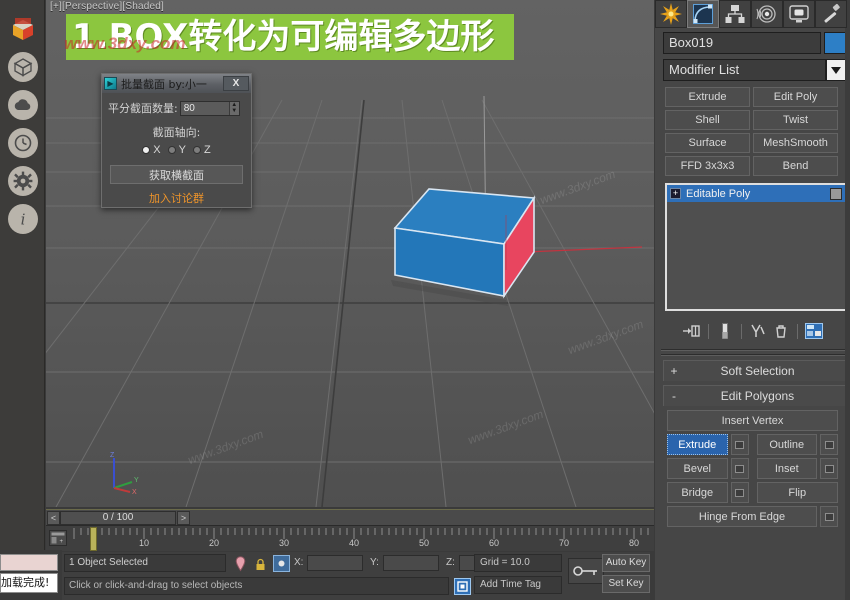 This screenshot has height=600, width=850. Describe the element at coordinates (176, 198) in the screenshot. I see `join-group-link: 加入讨论群` at that location.